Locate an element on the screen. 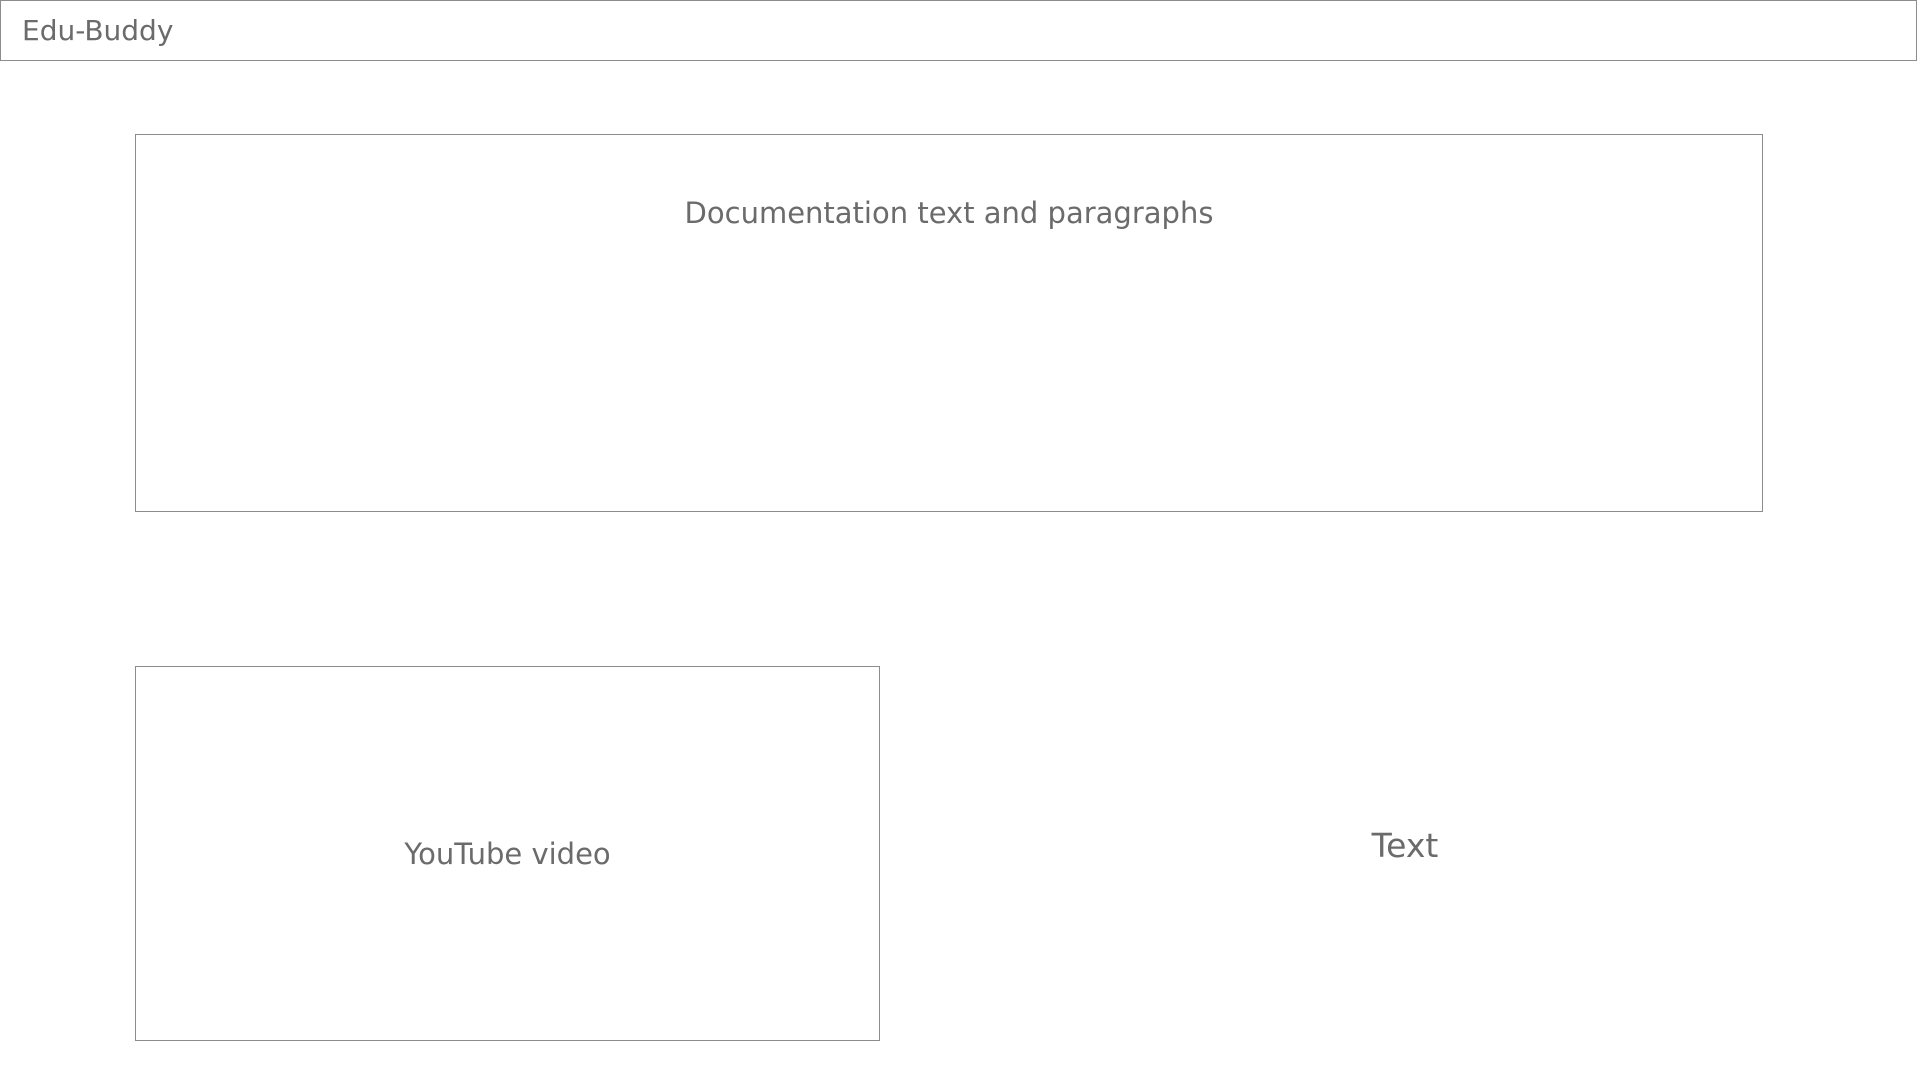  youtube-video-placeholder: YouTube video is located at coordinates (507, 853).